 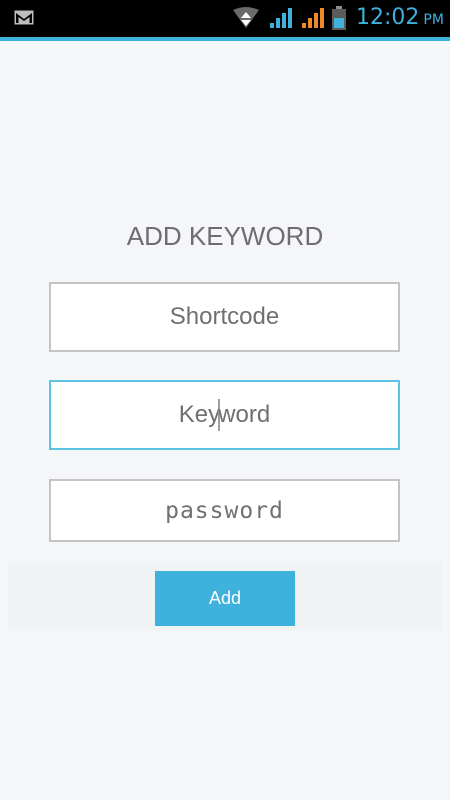 I want to click on status-clock: 12:02 PM, so click(x=400, y=19).